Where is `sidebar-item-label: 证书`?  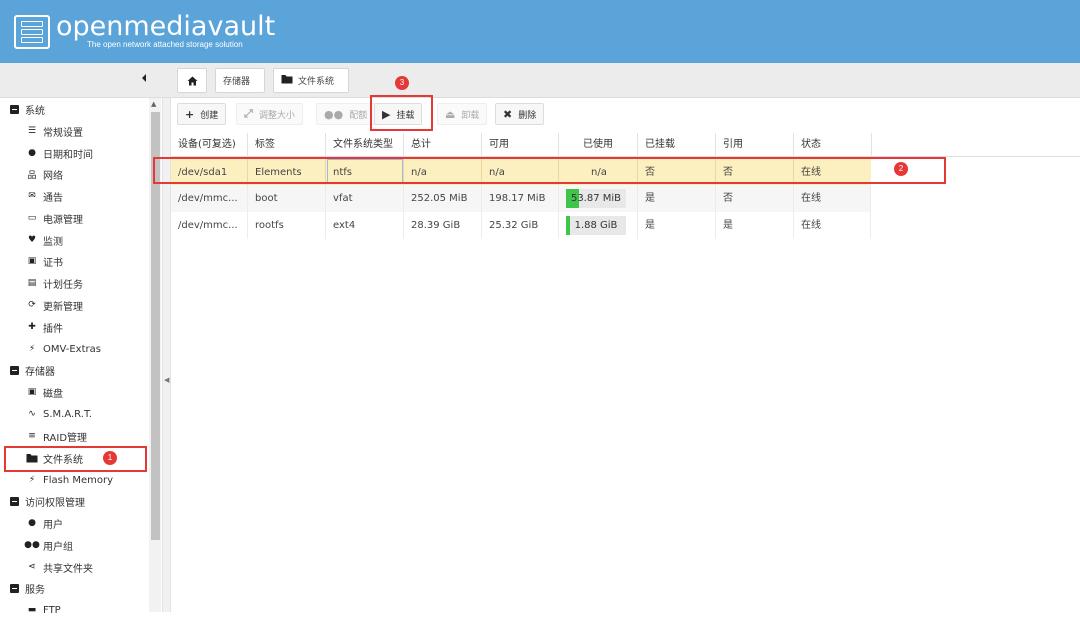 sidebar-item-label: 证书 is located at coordinates (53, 263).